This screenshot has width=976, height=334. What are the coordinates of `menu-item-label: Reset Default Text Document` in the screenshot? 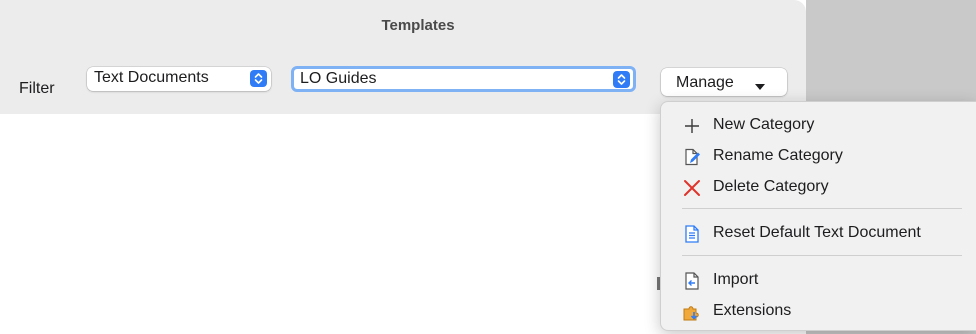 It's located at (817, 232).